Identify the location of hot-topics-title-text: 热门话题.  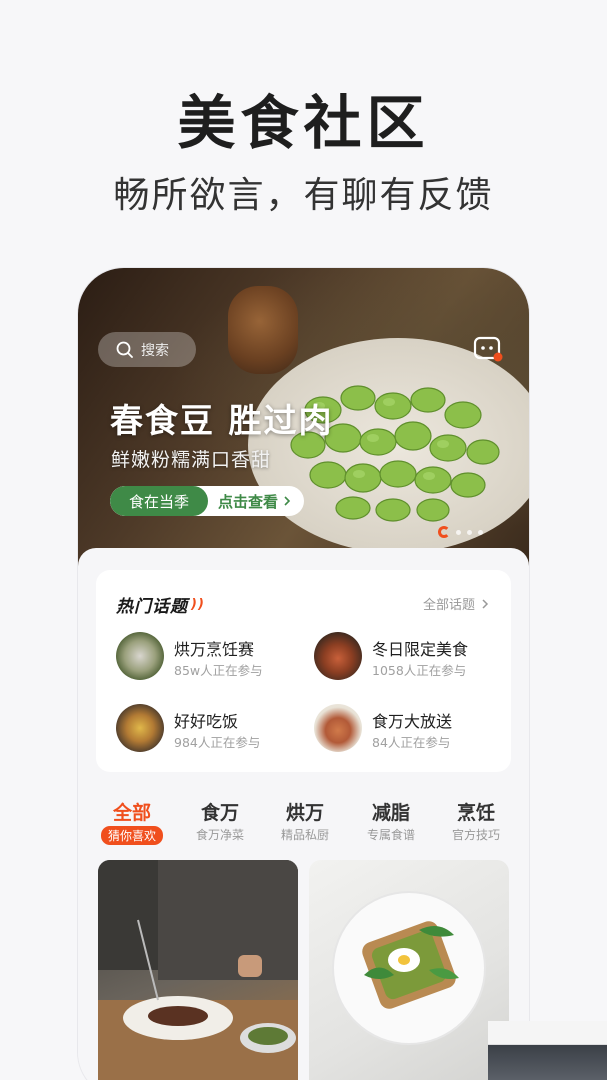
(152, 607).